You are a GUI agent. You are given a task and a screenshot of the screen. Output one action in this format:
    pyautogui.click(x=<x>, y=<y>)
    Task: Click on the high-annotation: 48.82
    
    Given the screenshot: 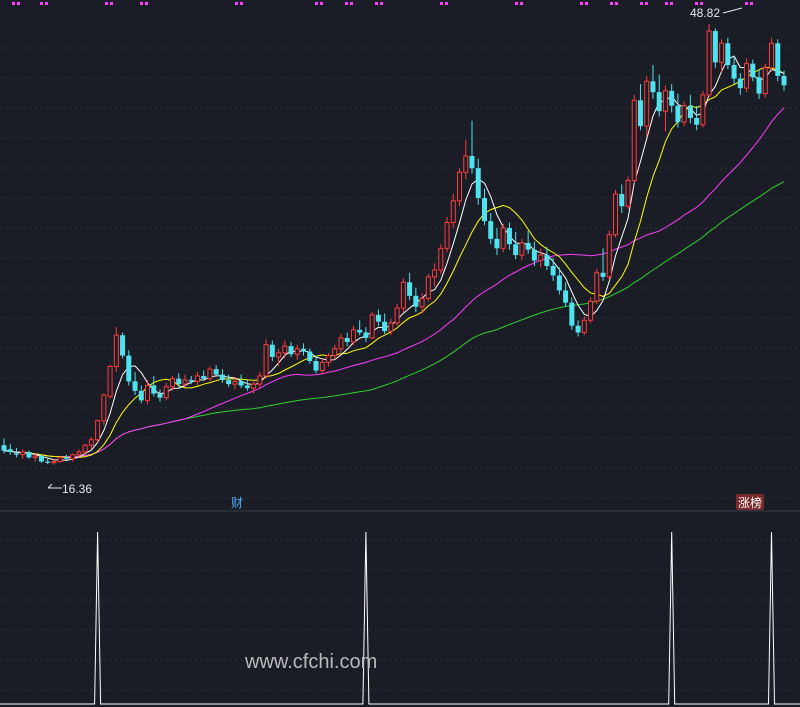 What is the action you would take?
    pyautogui.click(x=716, y=13)
    